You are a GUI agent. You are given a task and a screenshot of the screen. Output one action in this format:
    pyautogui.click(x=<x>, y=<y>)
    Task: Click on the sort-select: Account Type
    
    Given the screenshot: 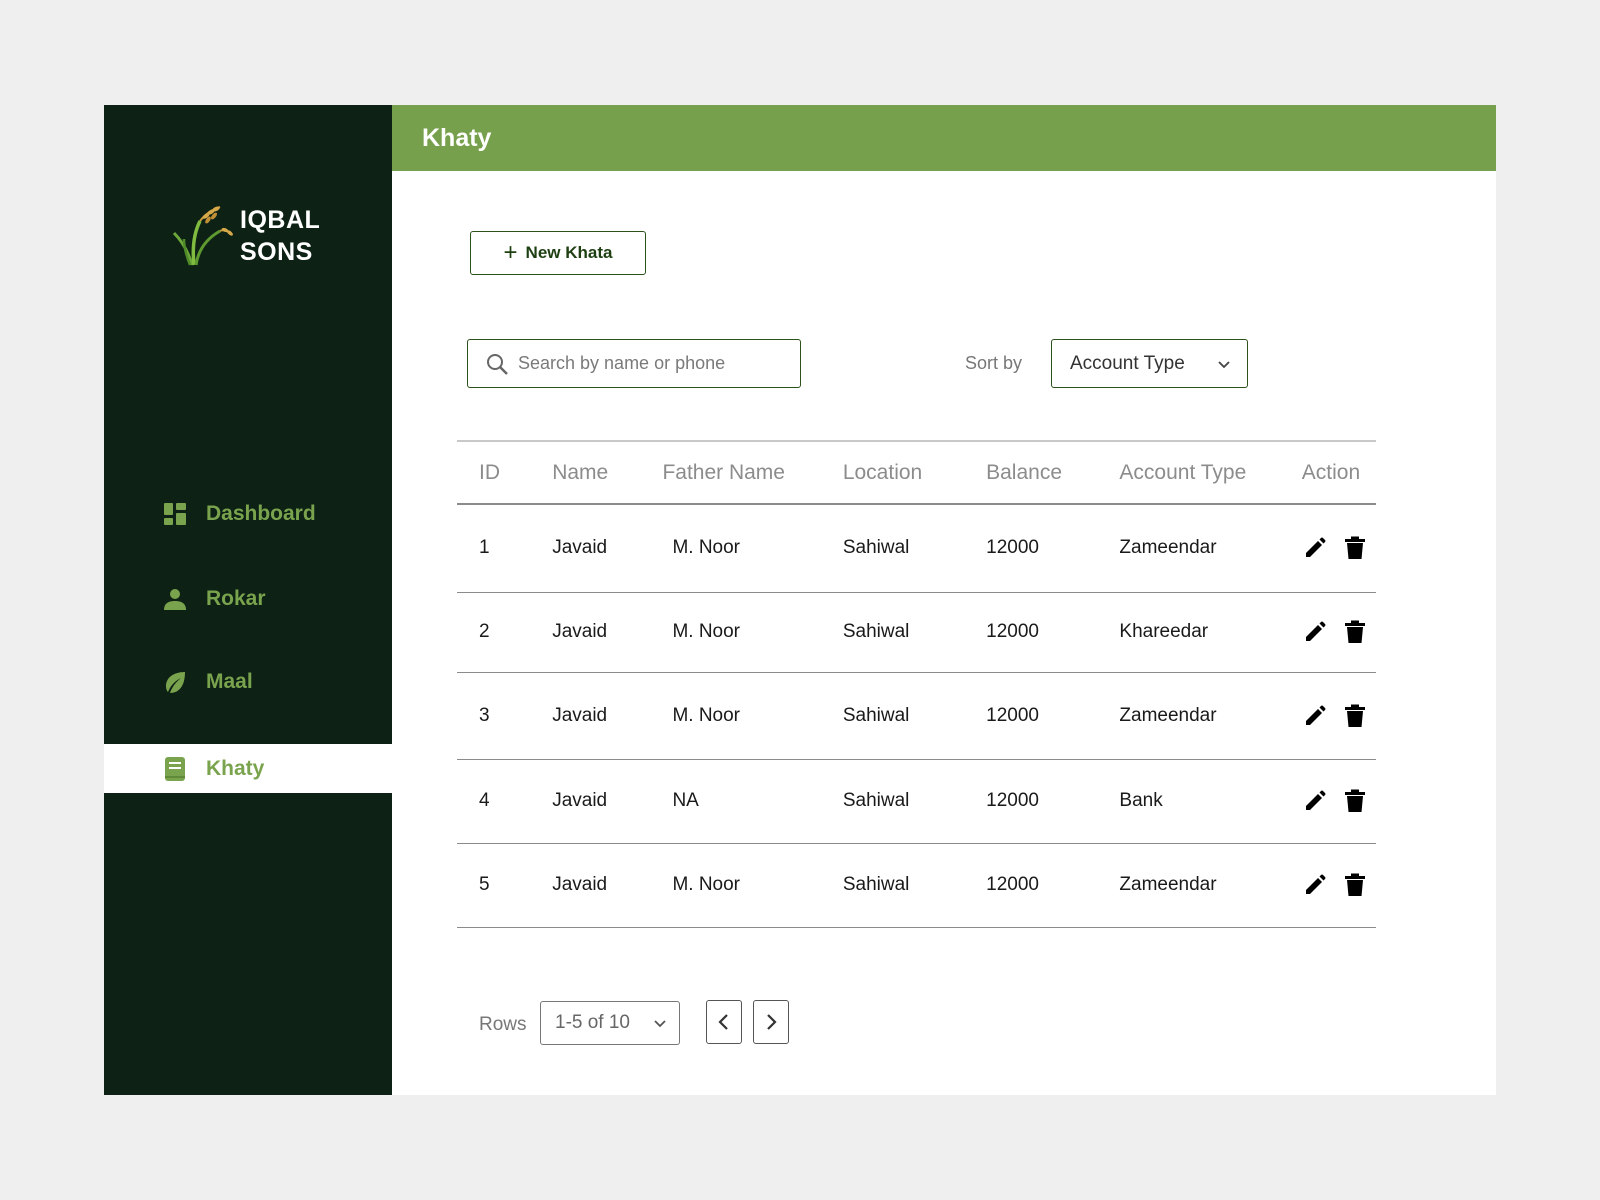 What is the action you would take?
    pyautogui.click(x=1149, y=363)
    